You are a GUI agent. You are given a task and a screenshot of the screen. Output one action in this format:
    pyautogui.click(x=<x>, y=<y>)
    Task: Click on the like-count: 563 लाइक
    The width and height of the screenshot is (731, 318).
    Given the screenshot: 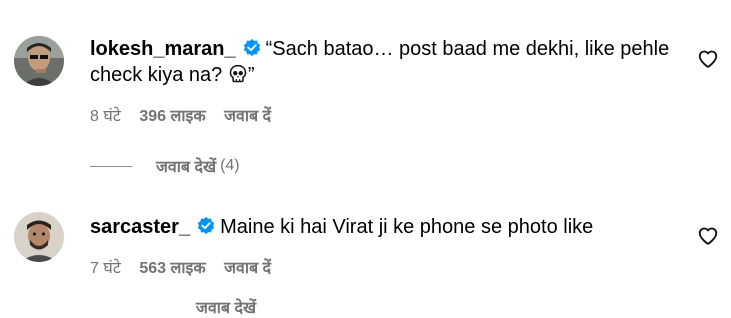 What is the action you would take?
    pyautogui.click(x=172, y=268)
    